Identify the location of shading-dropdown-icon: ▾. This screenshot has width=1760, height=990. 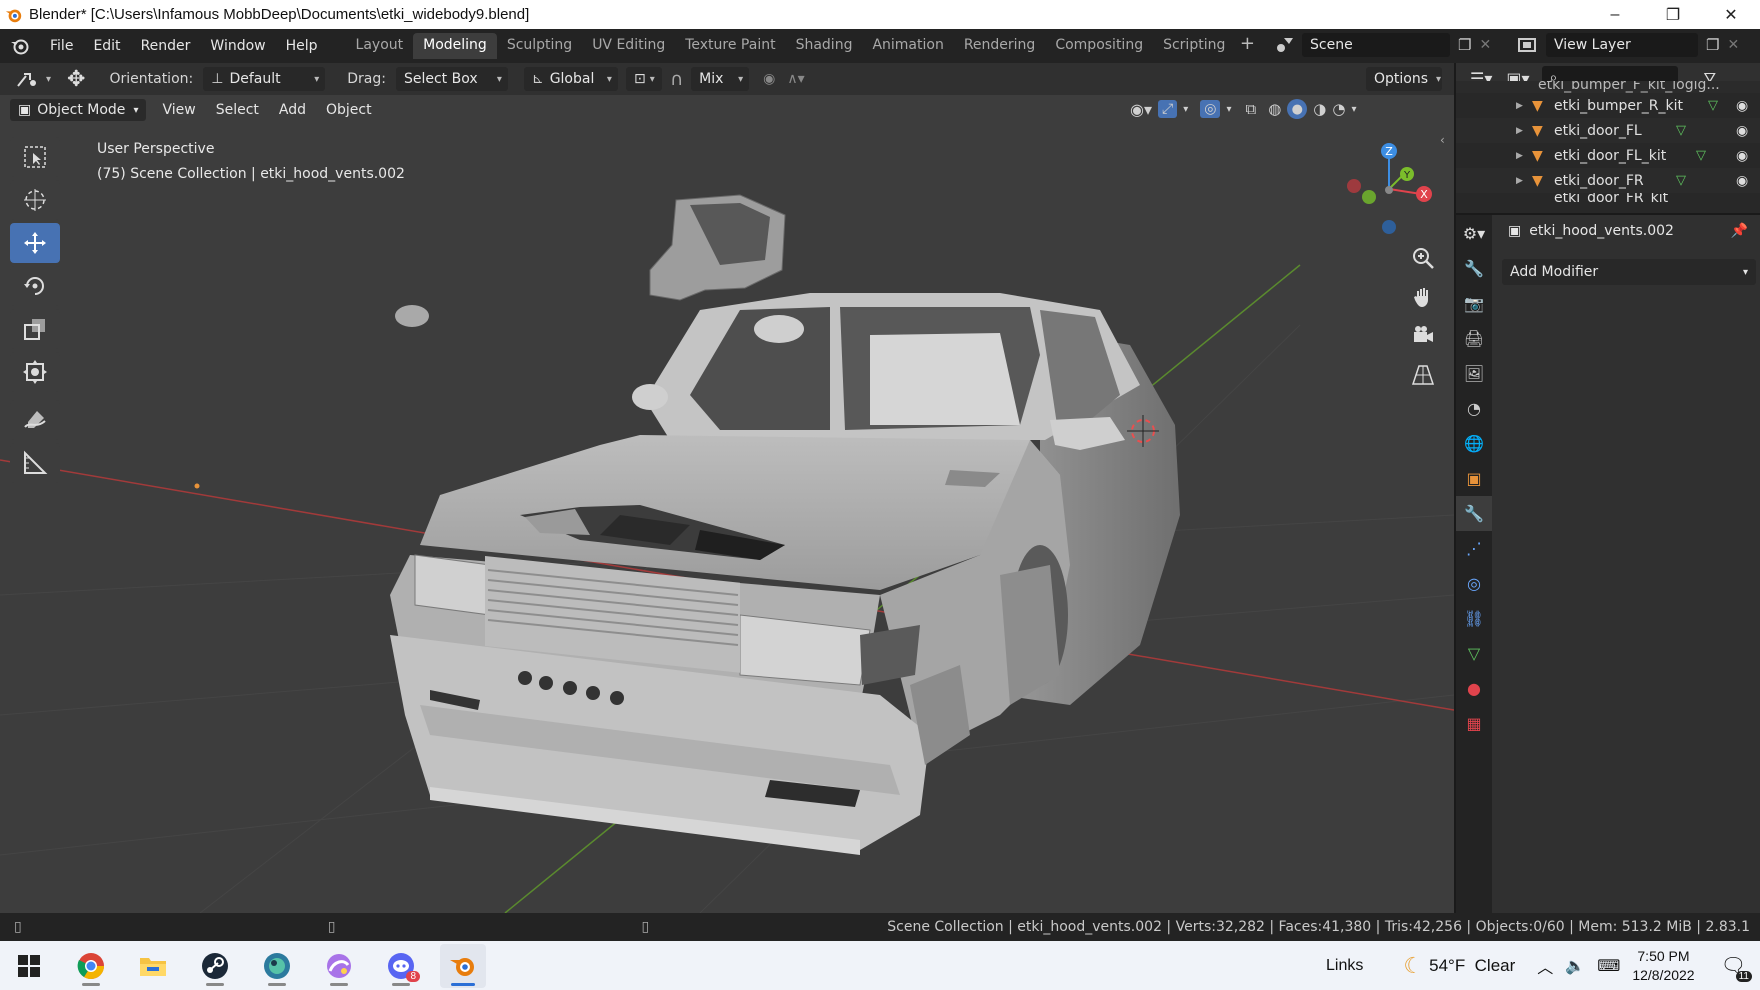
(1353, 109).